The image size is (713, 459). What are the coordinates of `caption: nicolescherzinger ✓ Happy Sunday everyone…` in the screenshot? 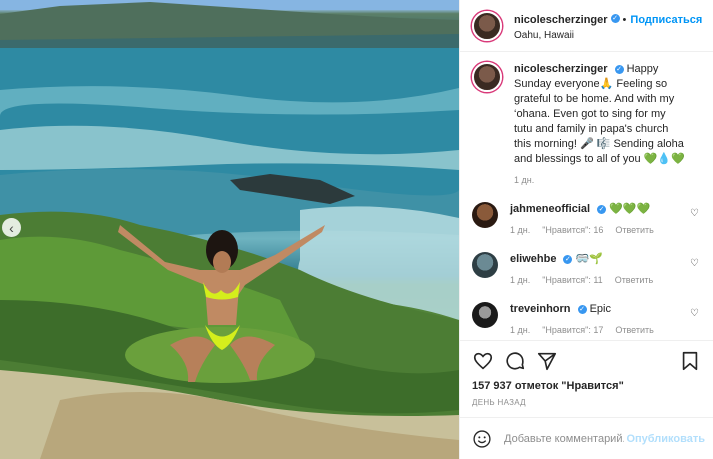 It's located at (586, 125).